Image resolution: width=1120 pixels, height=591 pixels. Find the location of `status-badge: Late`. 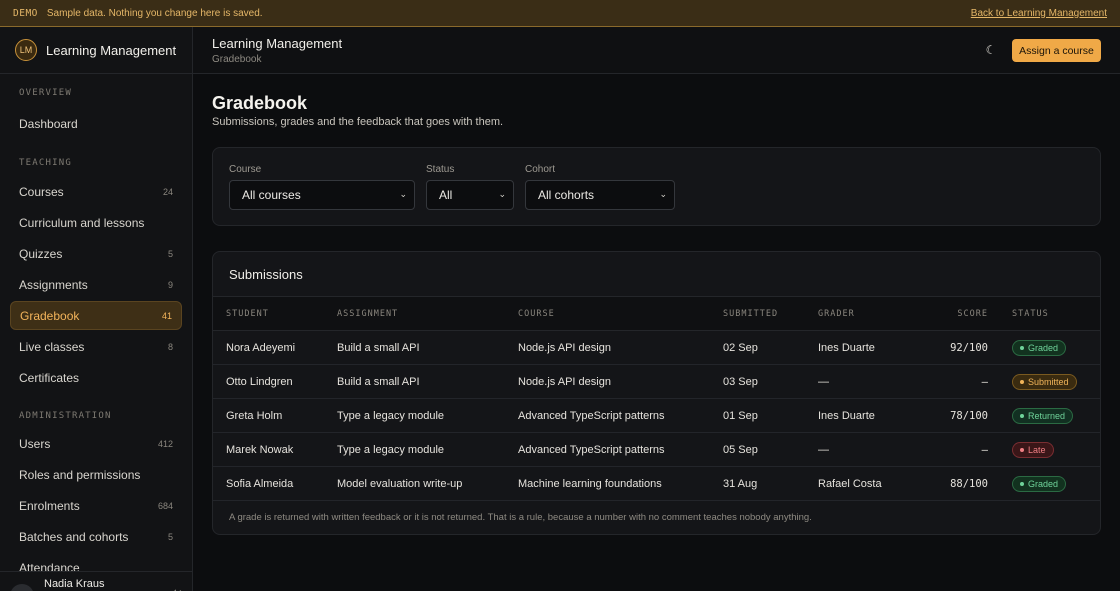

status-badge: Late is located at coordinates (1033, 449).